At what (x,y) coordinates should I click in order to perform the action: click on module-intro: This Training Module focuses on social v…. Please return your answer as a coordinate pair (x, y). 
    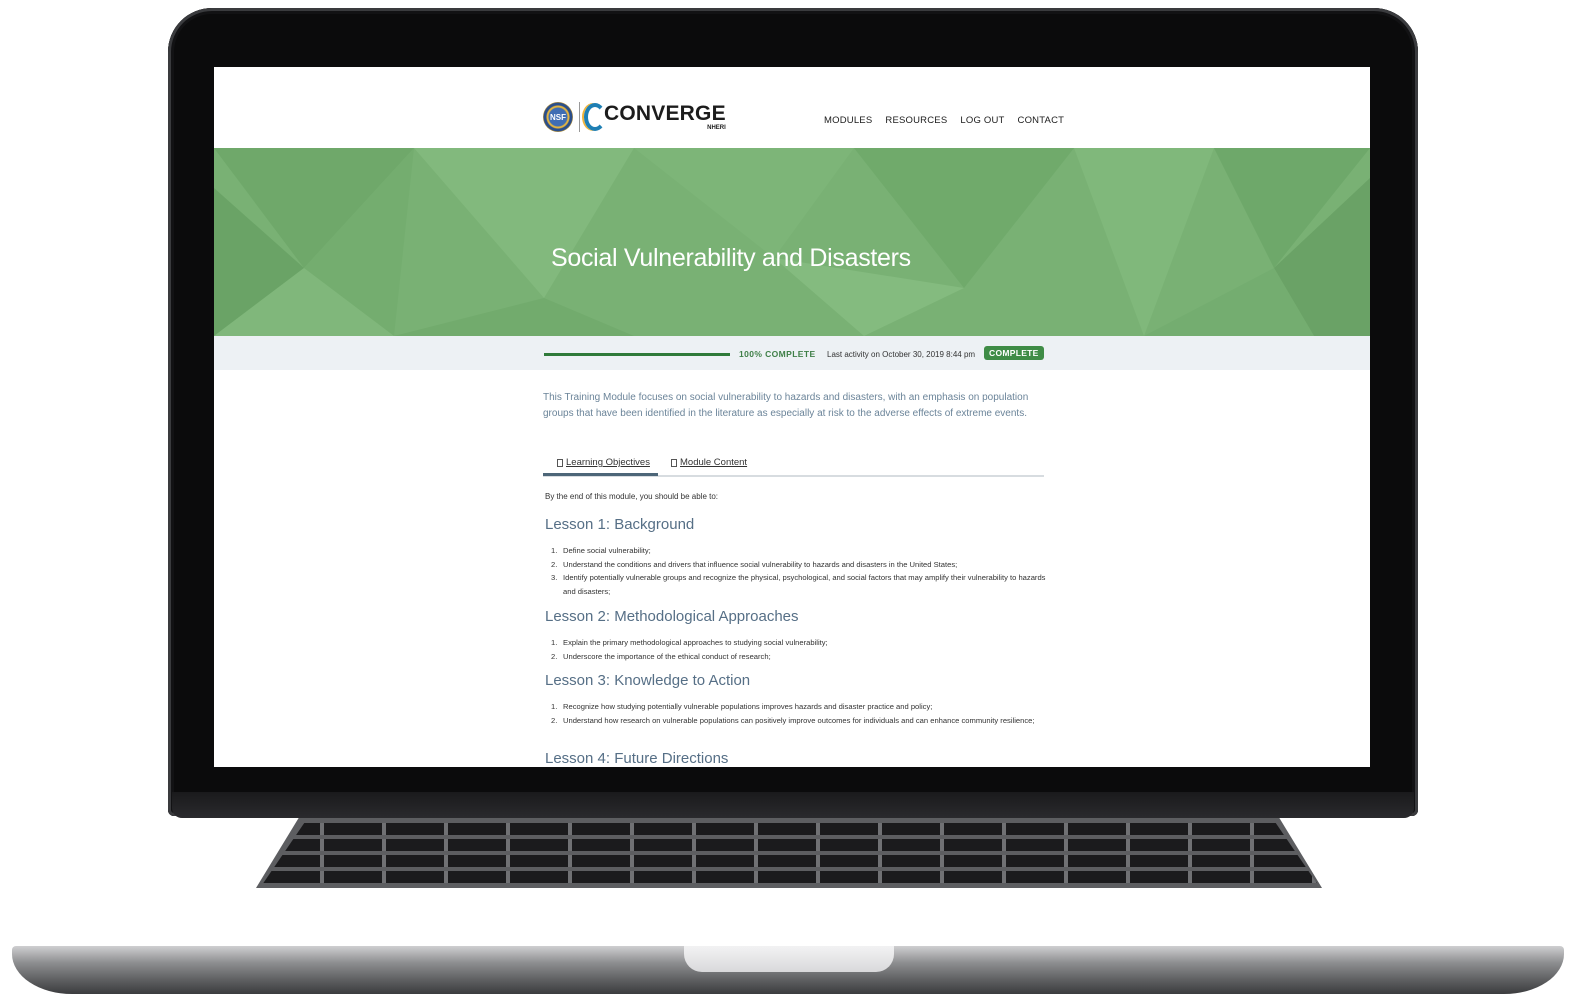
    Looking at the image, I should click on (786, 405).